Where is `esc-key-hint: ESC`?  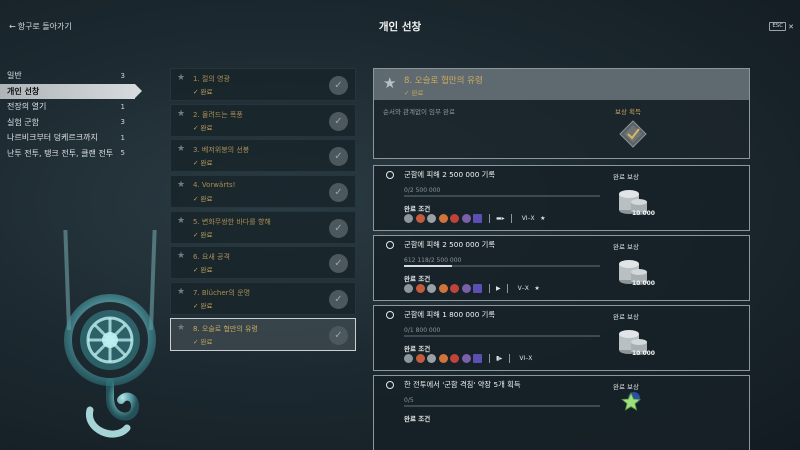
esc-key-hint: ESC is located at coordinates (778, 26).